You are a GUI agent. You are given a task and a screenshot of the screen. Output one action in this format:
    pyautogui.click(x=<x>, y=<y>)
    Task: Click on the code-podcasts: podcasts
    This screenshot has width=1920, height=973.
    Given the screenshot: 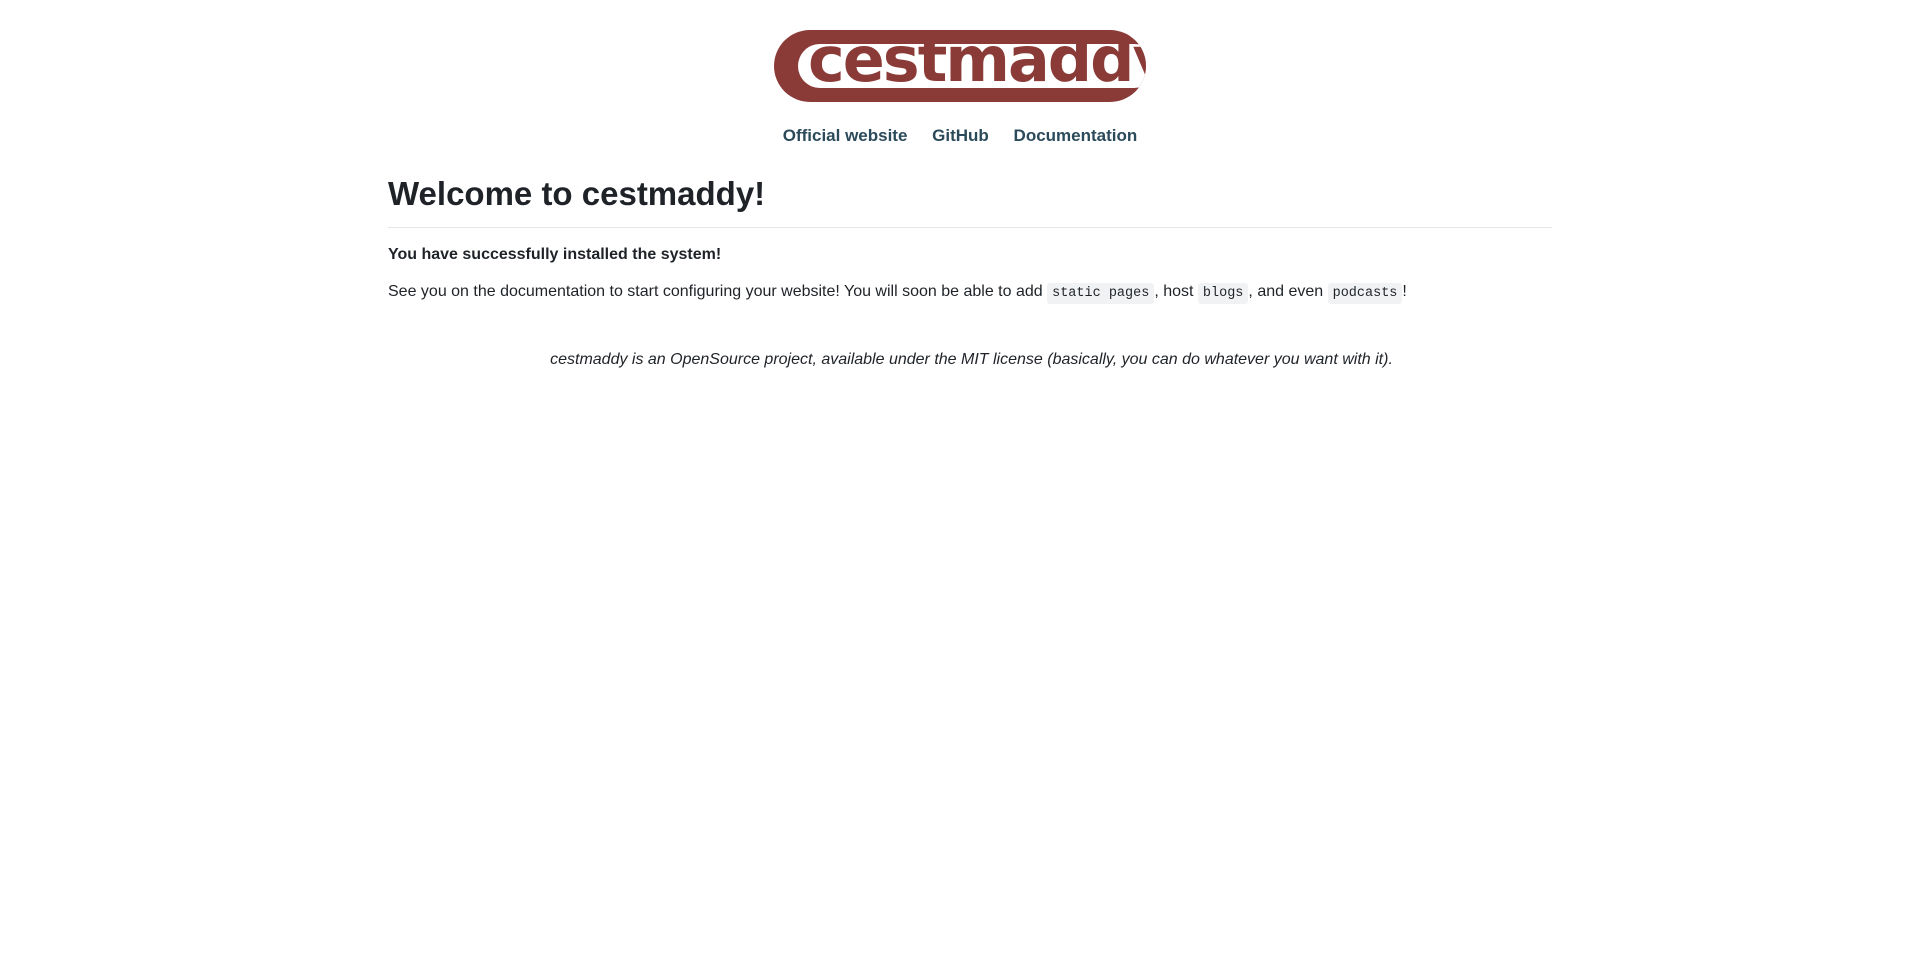 What is the action you would take?
    pyautogui.click(x=1365, y=293)
    